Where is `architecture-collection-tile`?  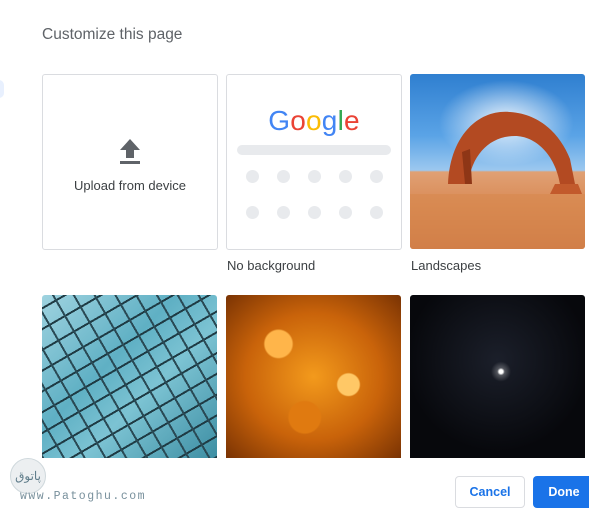
architecture-collection-tile is located at coordinates (129, 376).